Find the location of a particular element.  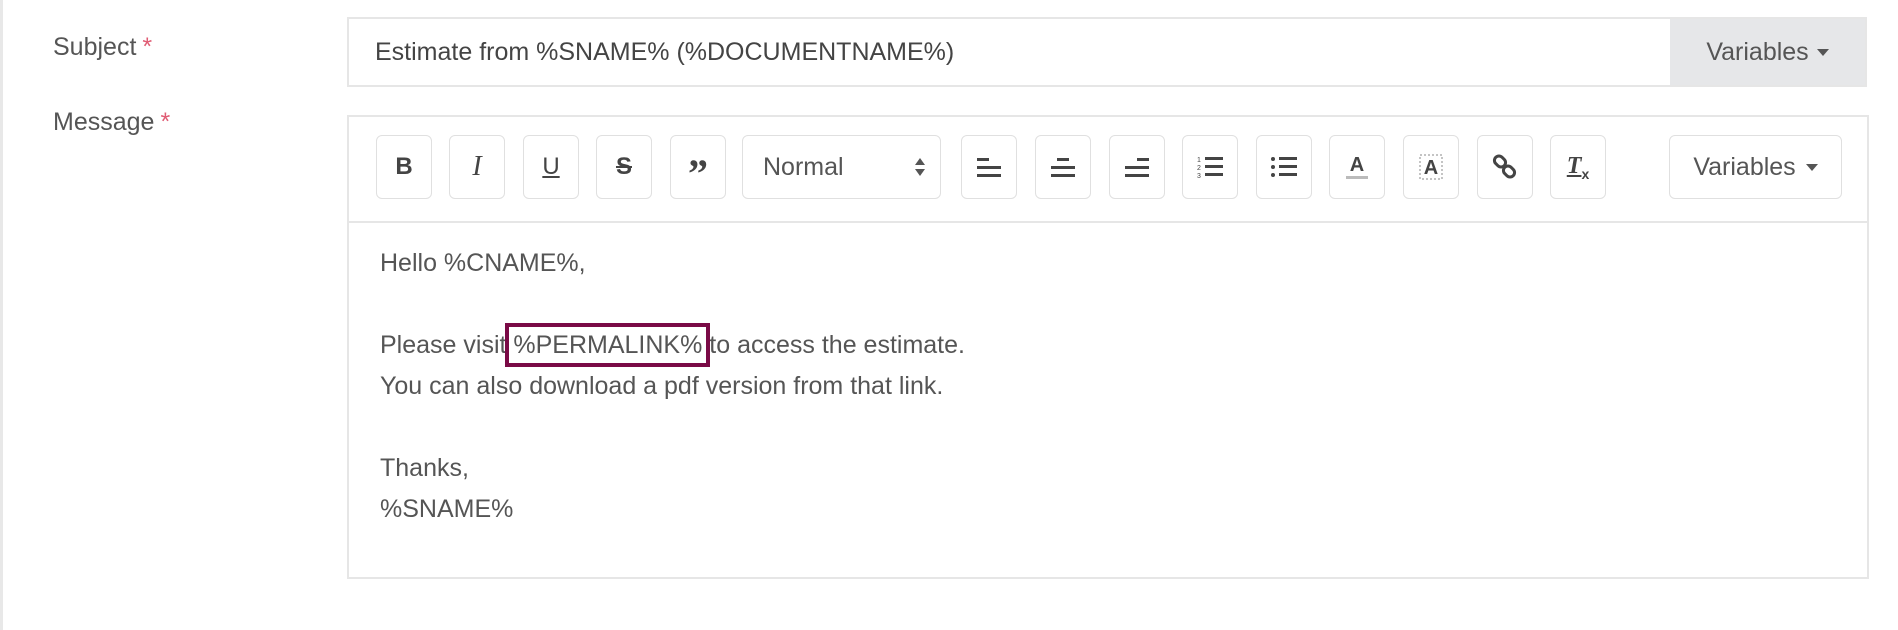

align-left-icon is located at coordinates (989, 167).